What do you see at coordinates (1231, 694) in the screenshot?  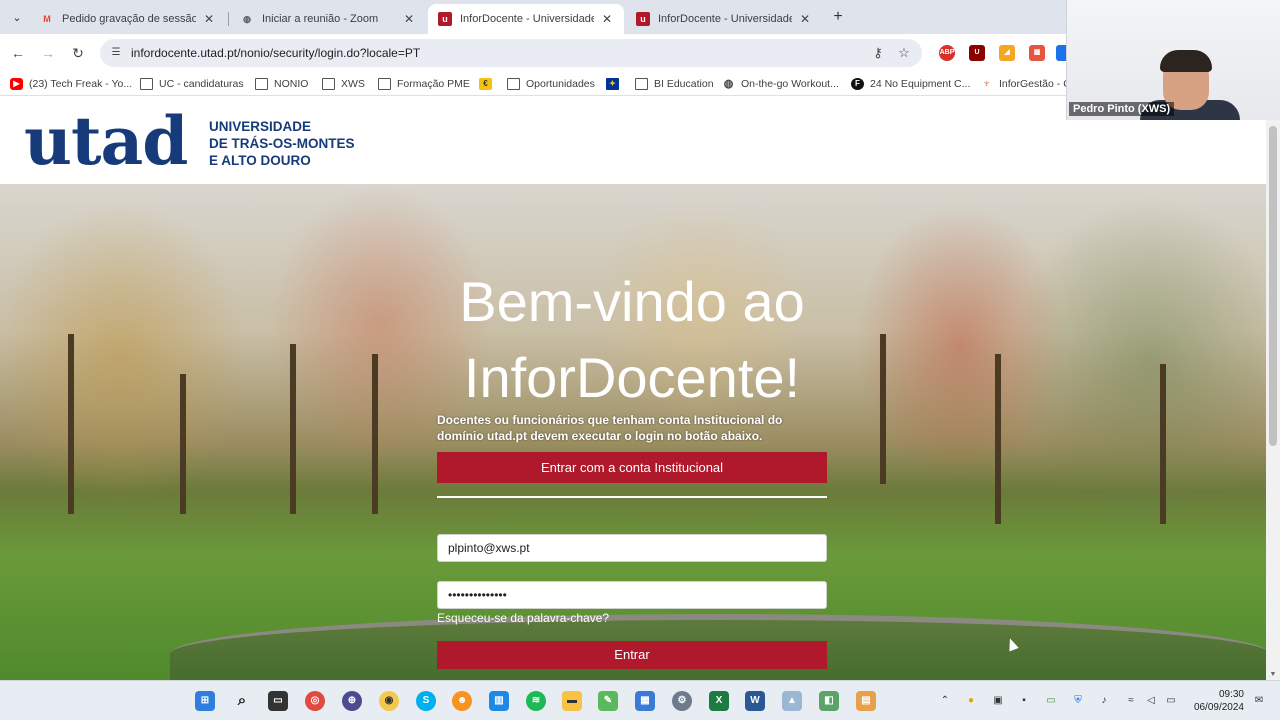 I see `clock-time: 09:30` at bounding box center [1231, 694].